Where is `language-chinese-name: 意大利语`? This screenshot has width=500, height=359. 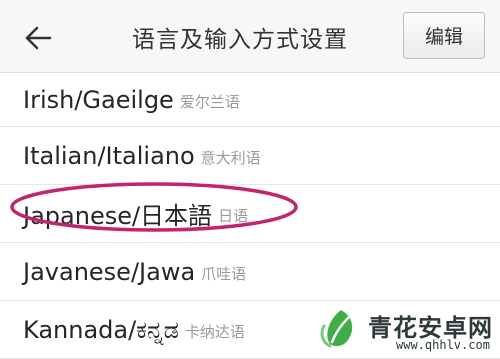 language-chinese-name: 意大利语 is located at coordinates (230, 158).